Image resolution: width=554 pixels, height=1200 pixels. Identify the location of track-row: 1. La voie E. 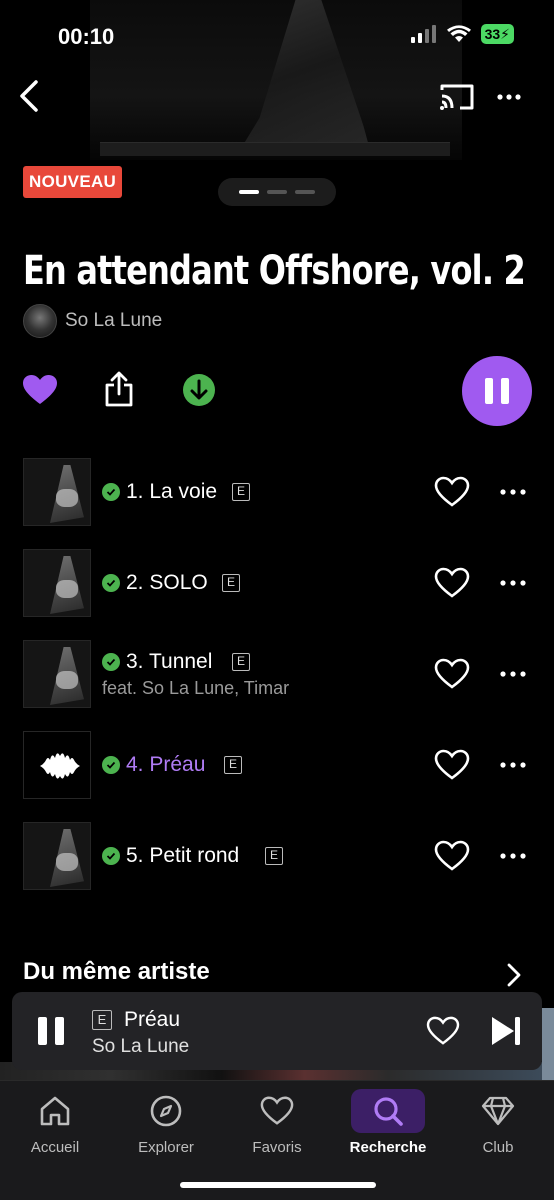
(277, 493).